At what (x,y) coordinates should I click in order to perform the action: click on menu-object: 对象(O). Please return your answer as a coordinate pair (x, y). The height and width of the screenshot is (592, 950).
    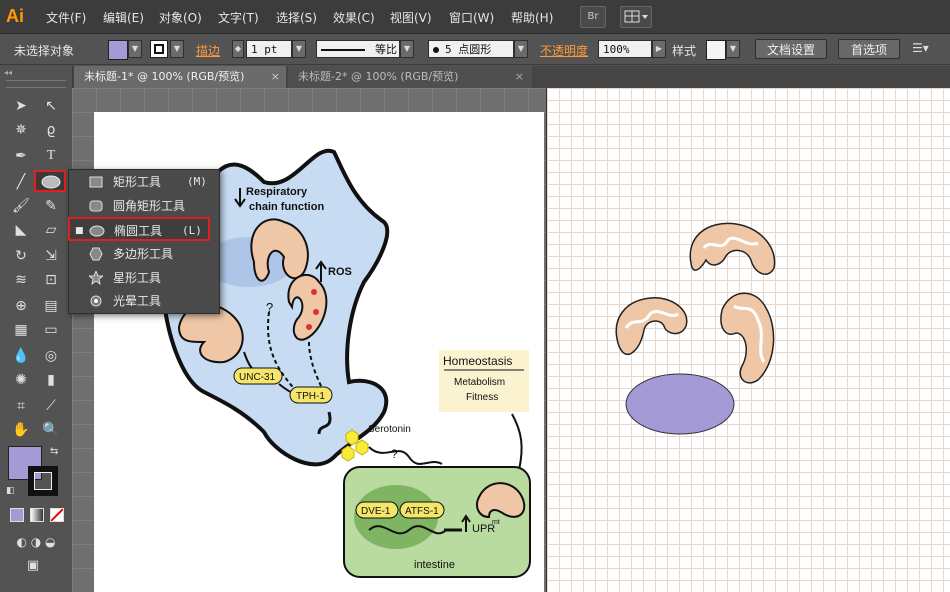
    Looking at the image, I should click on (180, 17).